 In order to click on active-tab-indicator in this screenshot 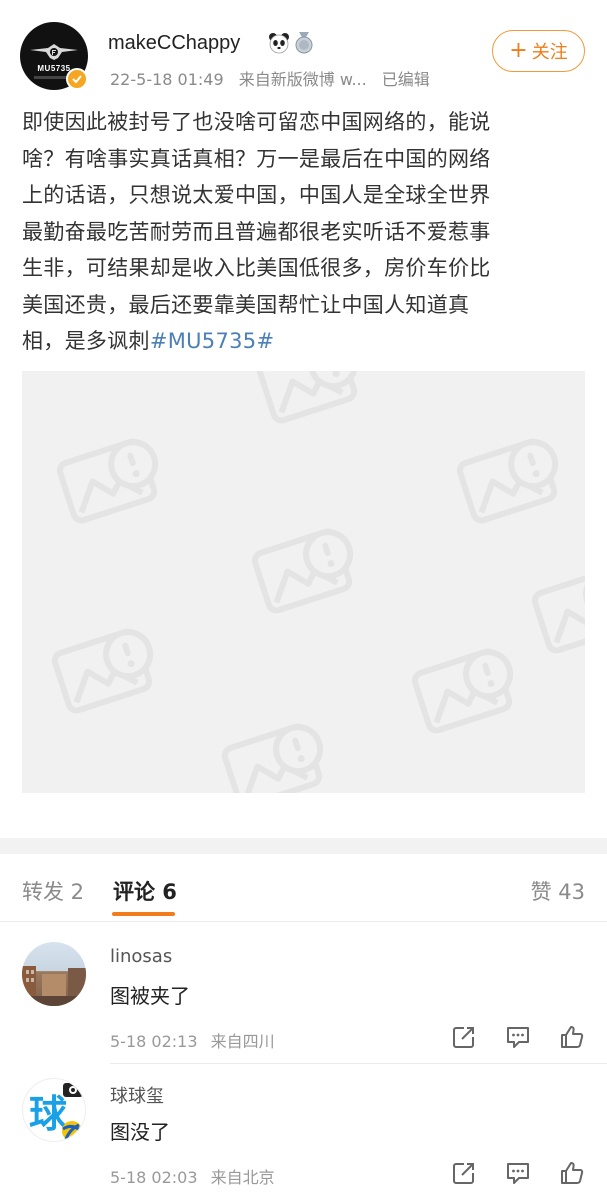, I will do `click(143, 914)`.